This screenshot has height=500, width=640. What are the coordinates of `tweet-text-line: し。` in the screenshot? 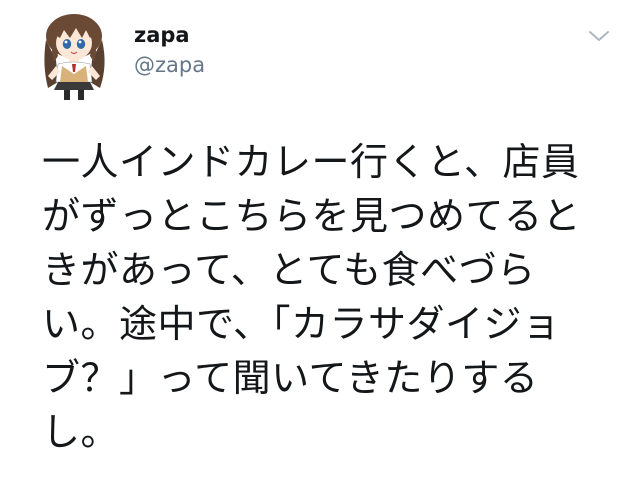 It's located at (81, 432).